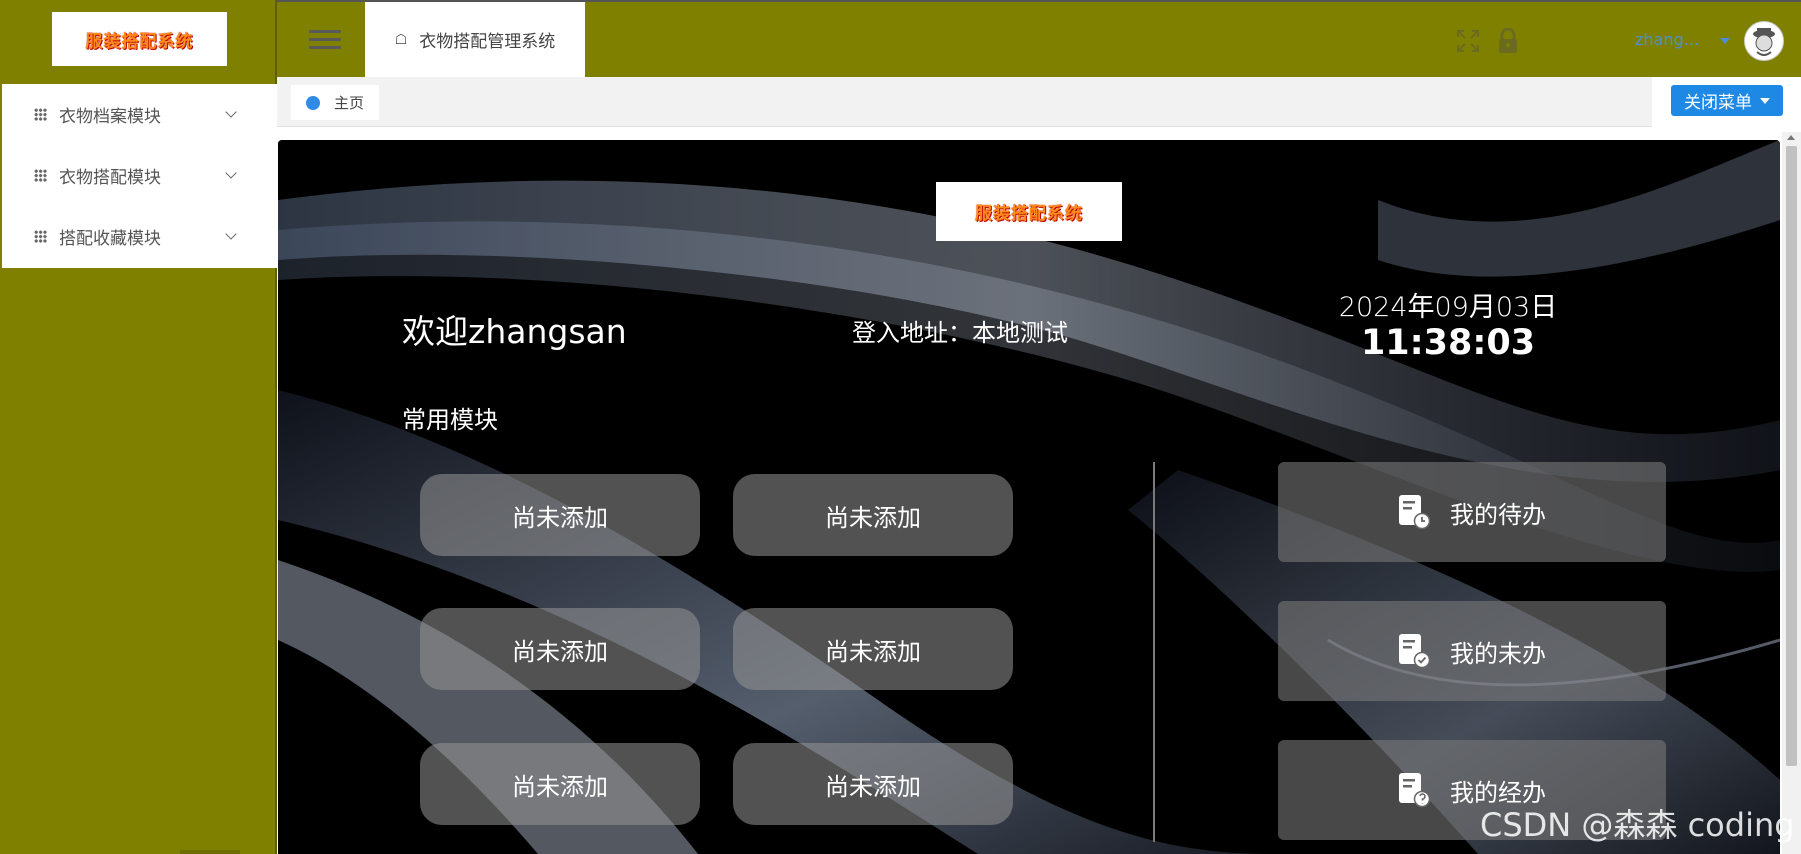  I want to click on todo-doc-check-icon, so click(1414, 651).